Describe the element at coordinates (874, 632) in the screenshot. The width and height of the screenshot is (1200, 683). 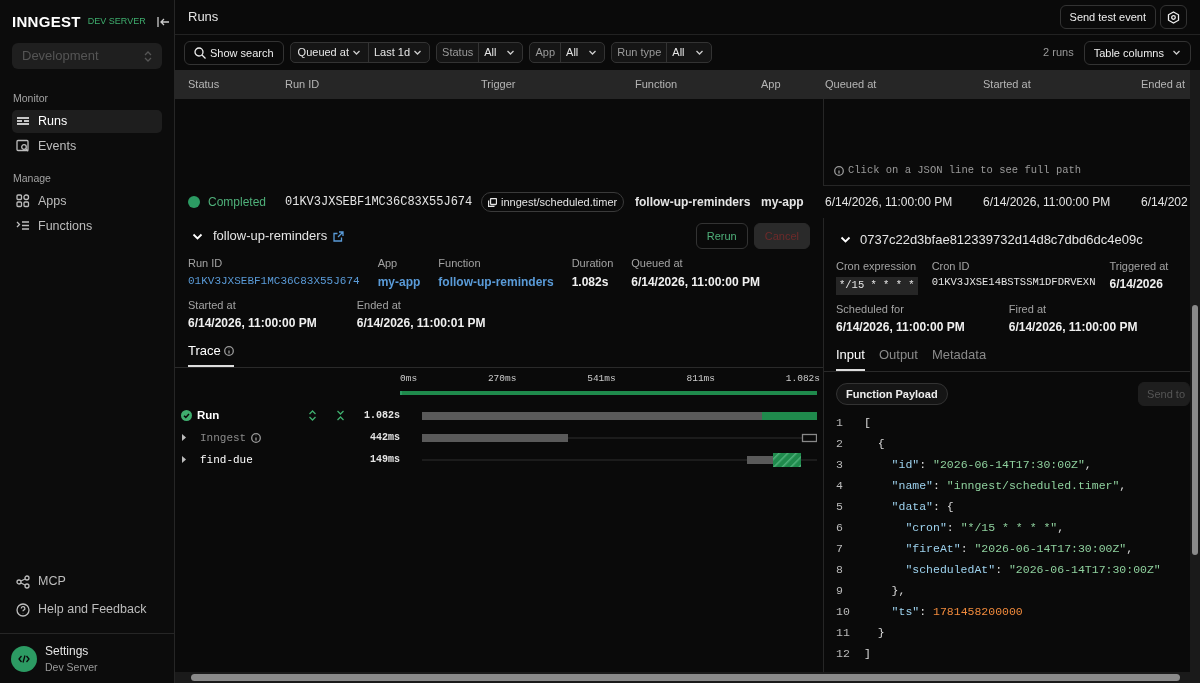
I see `code-line: }` at that location.